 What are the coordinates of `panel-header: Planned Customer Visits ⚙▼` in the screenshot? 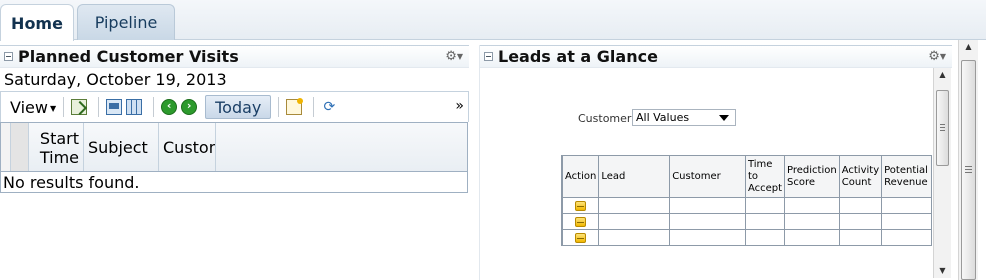 It's located at (234, 56).